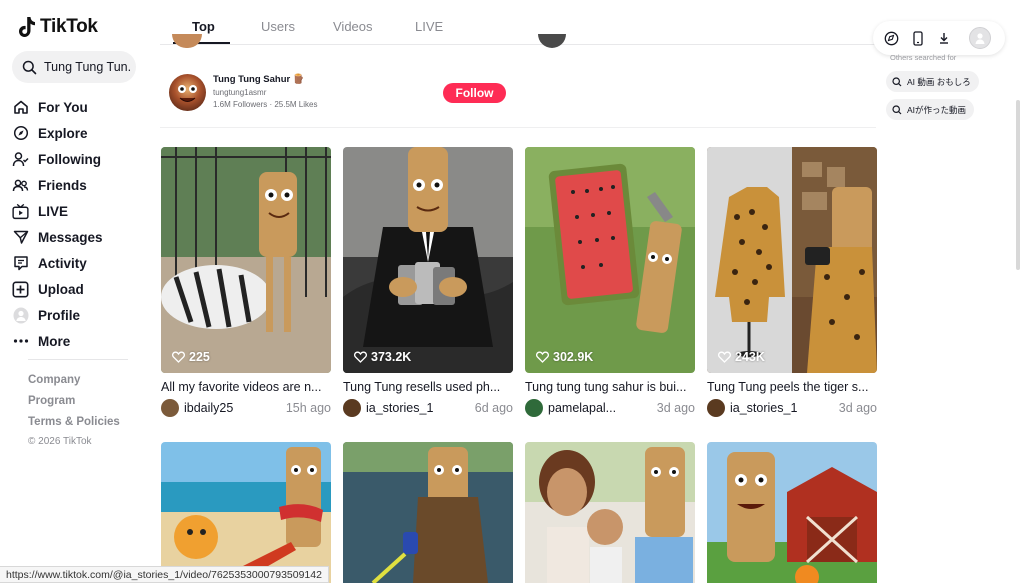  I want to click on more-icon, so click(20, 341).